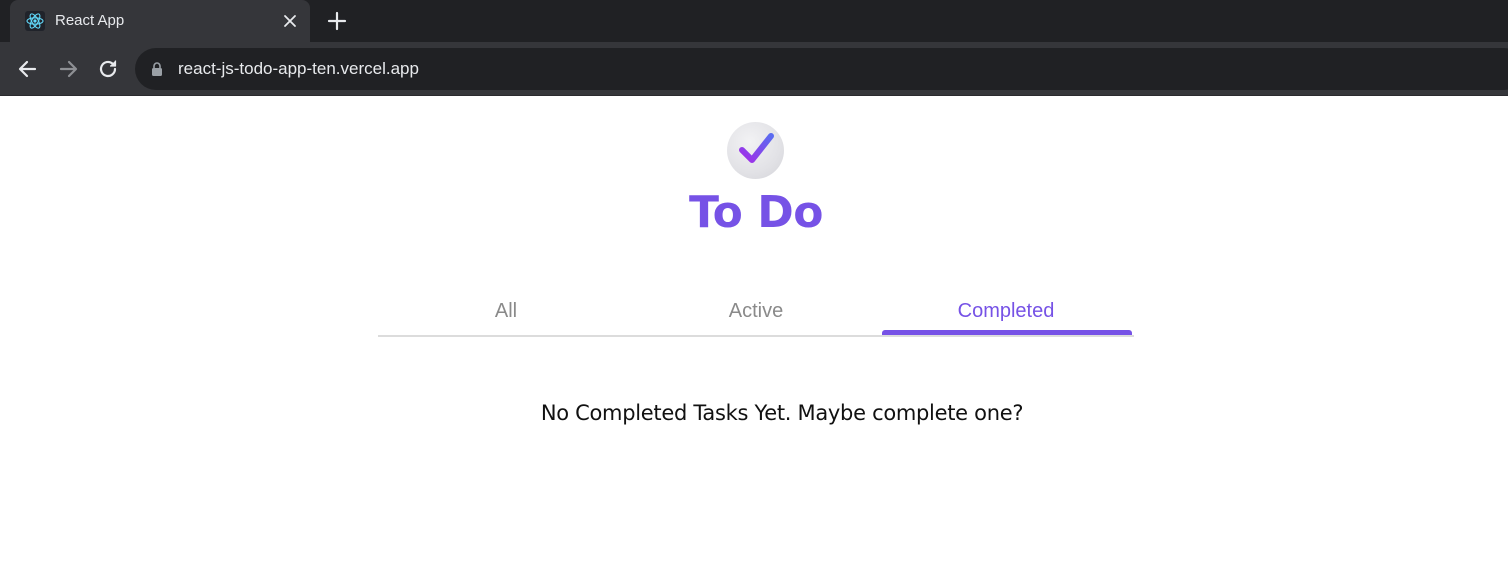  I want to click on plus-icon, so click(337, 21).